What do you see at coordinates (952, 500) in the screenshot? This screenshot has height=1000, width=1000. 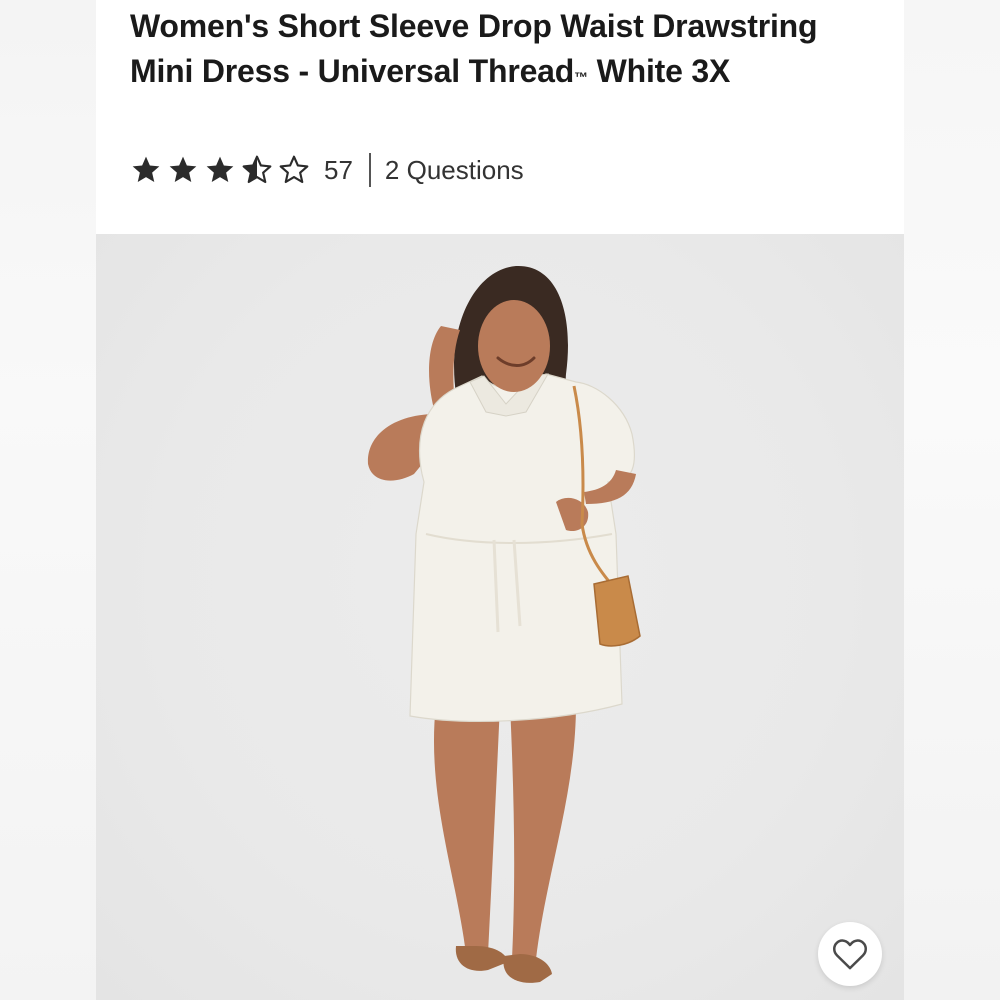 I see `right-margin` at bounding box center [952, 500].